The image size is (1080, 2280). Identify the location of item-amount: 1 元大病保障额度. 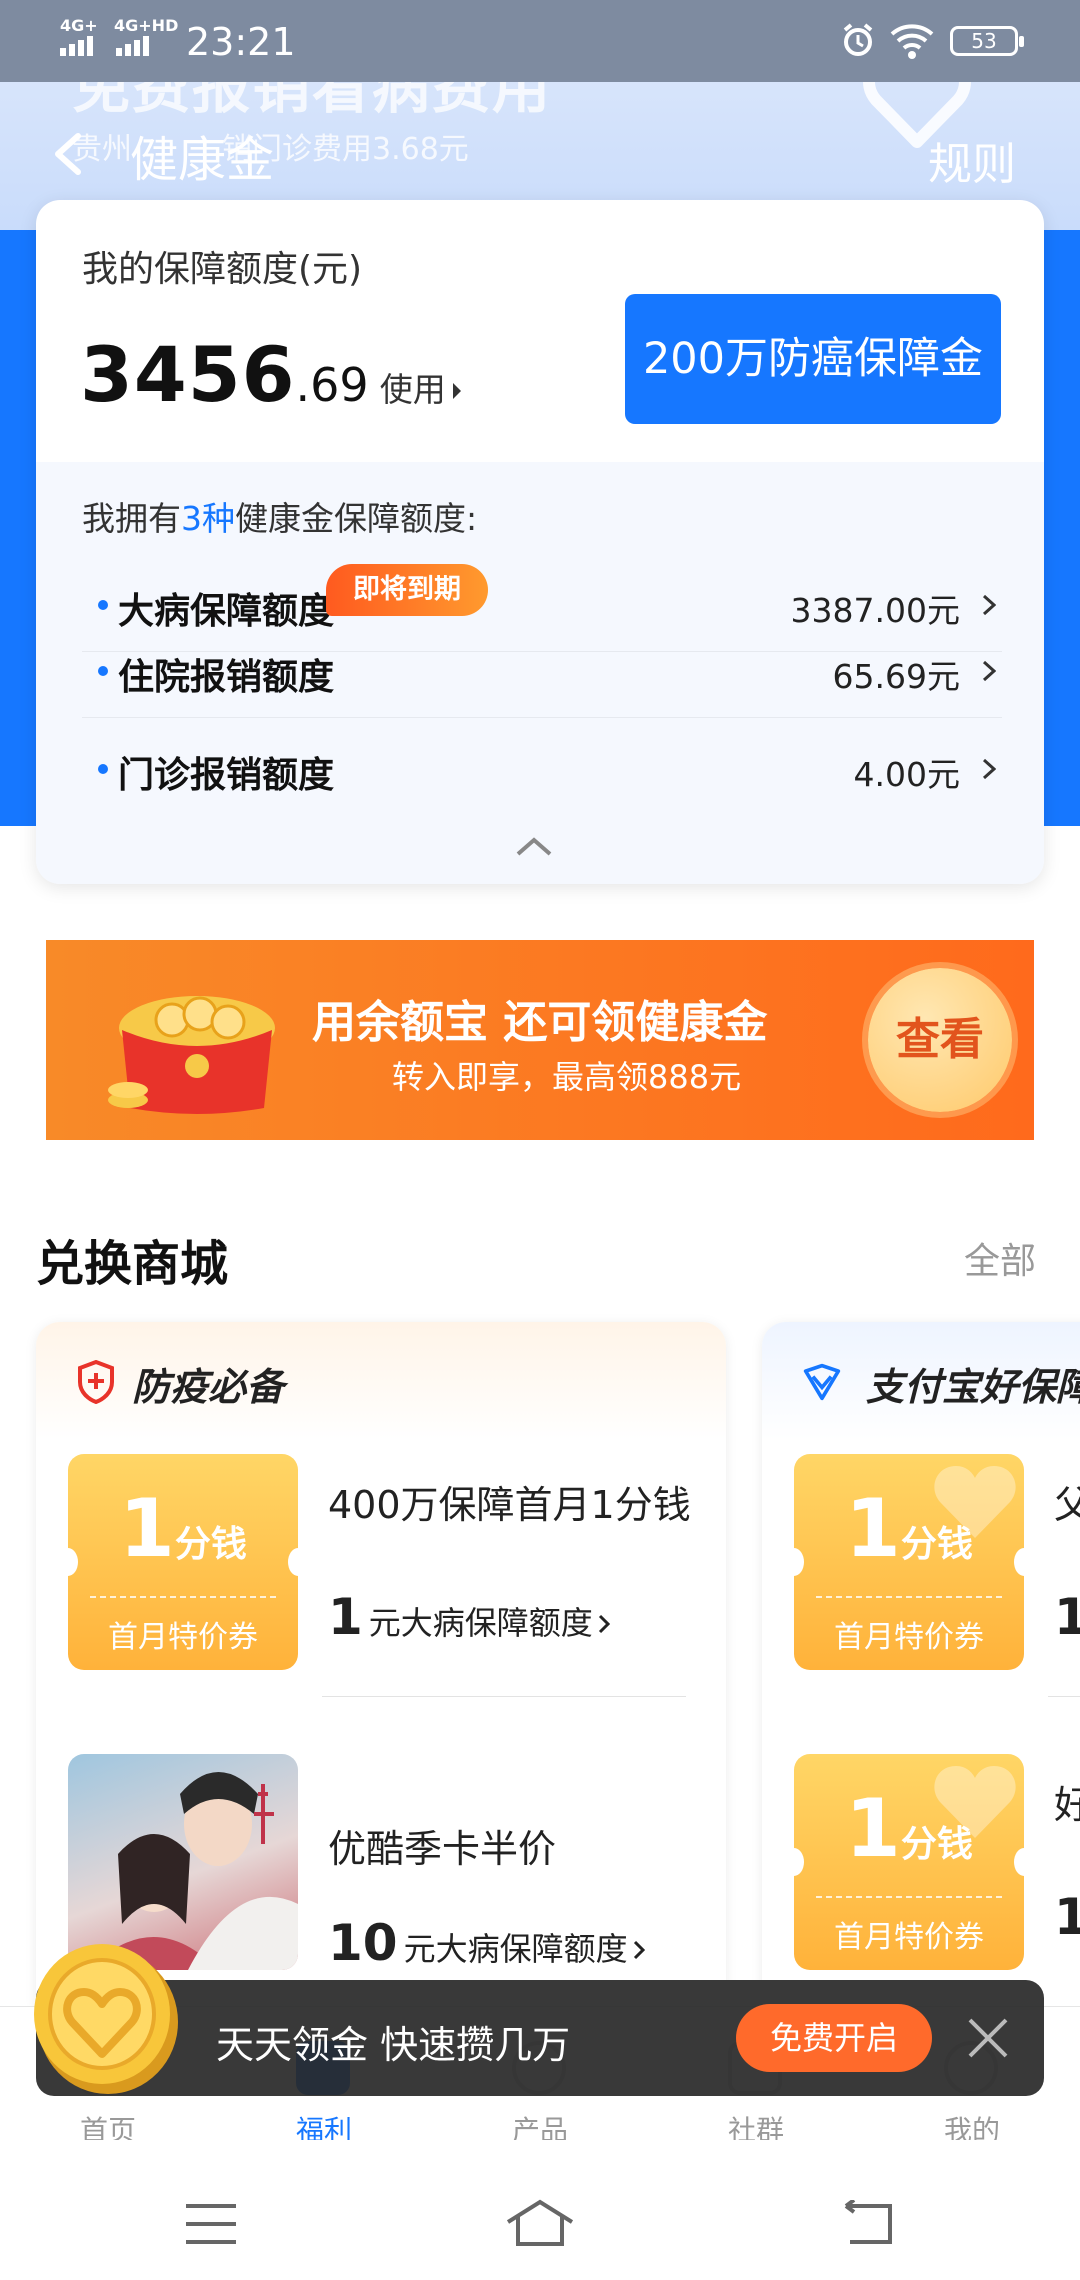
(469, 1617).